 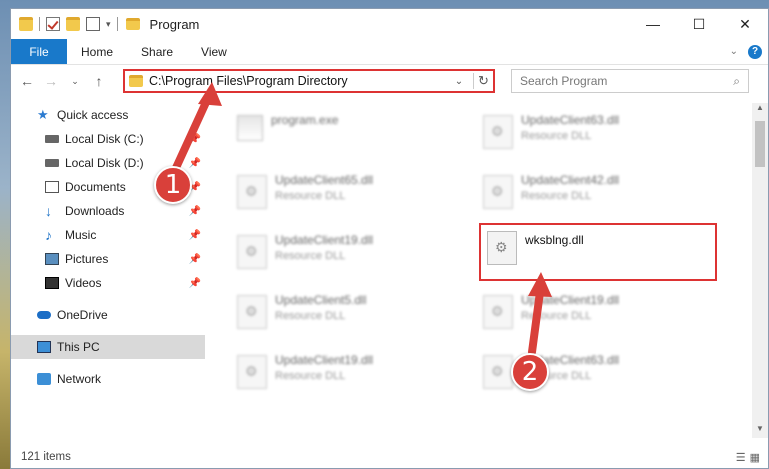 I want to click on quick-access-toolbar: ▾, so click(x=64, y=24).